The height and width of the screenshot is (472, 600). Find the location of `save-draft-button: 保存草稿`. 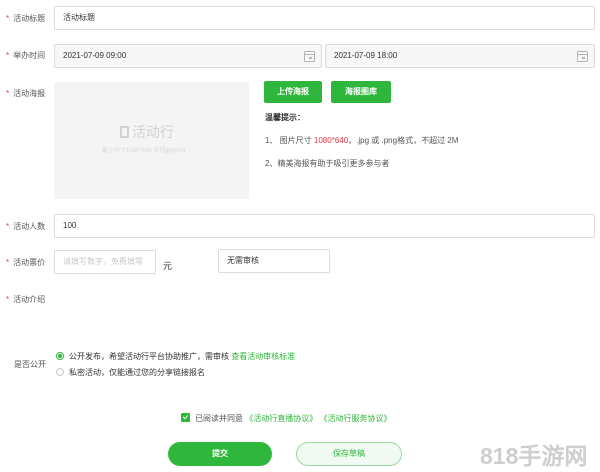

save-draft-button: 保存草稿 is located at coordinates (349, 454).